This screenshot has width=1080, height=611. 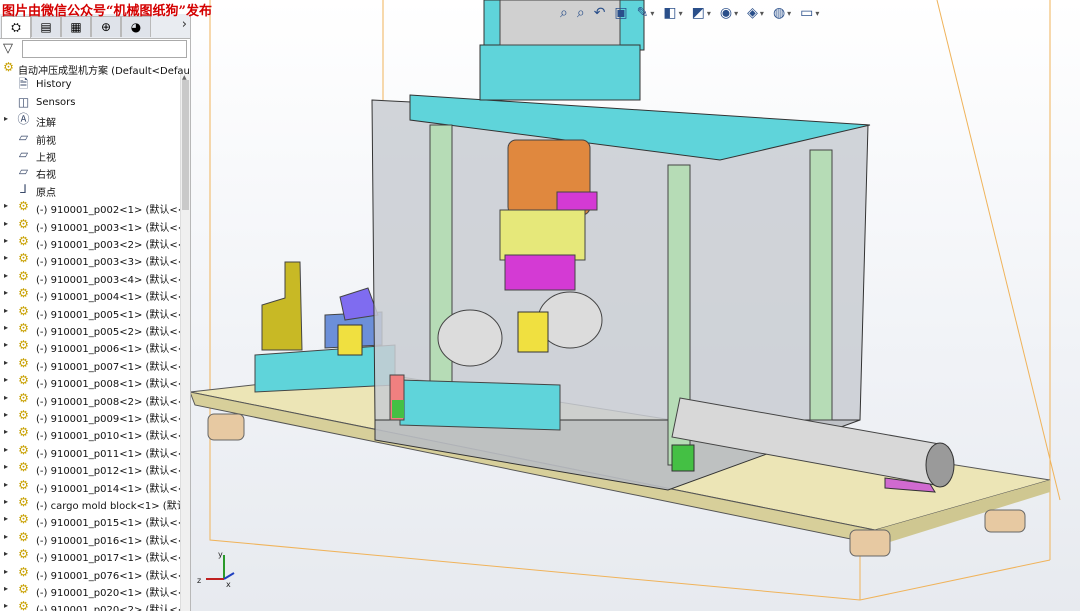 What do you see at coordinates (726, 13) in the screenshot?
I see `hide-show-icon: ◉` at bounding box center [726, 13].